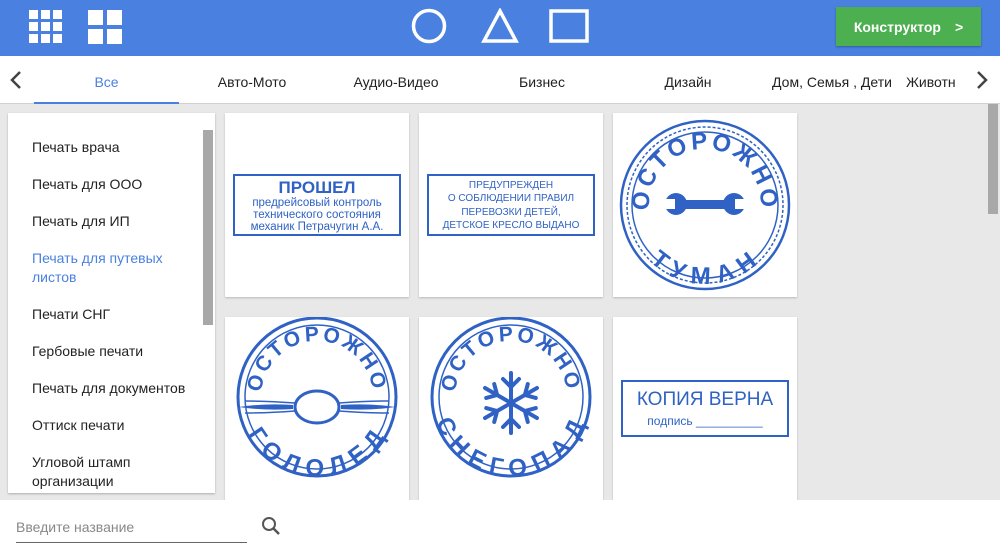  I want to click on stamp-ice-top: ОСТОРОЖНО, so click(317, 358).